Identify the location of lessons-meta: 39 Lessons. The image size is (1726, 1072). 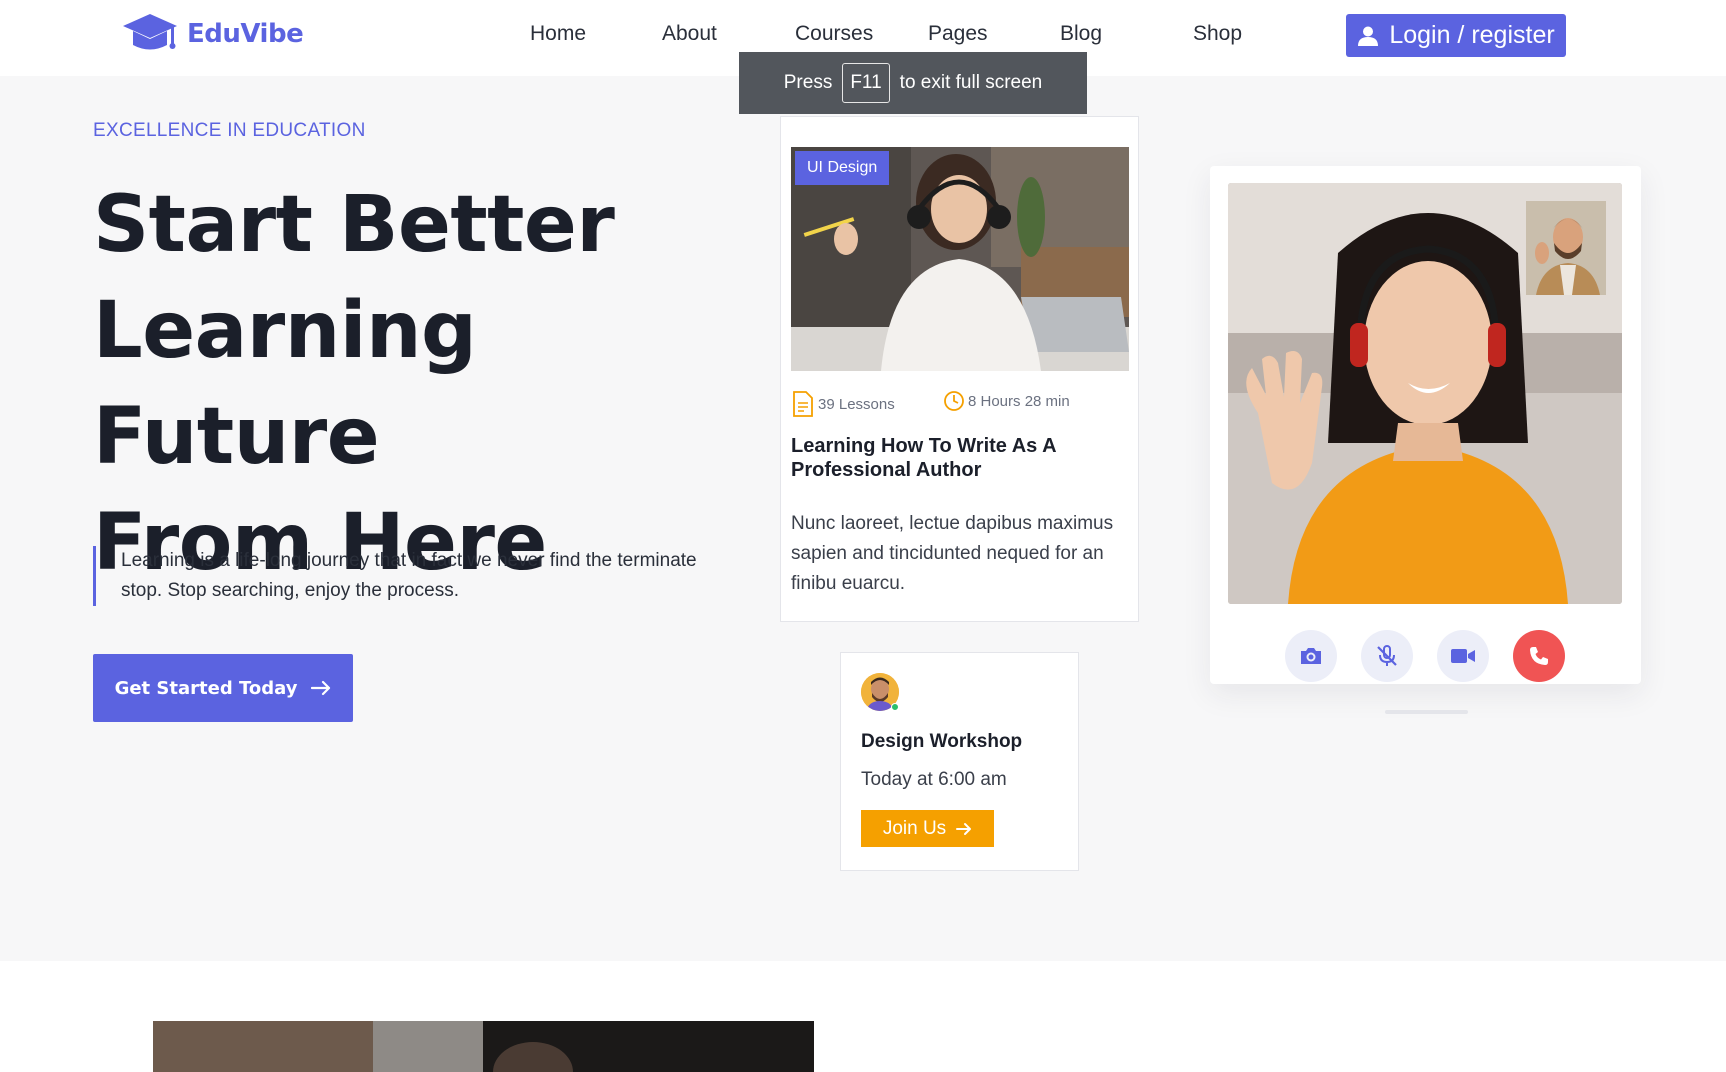
(843, 404).